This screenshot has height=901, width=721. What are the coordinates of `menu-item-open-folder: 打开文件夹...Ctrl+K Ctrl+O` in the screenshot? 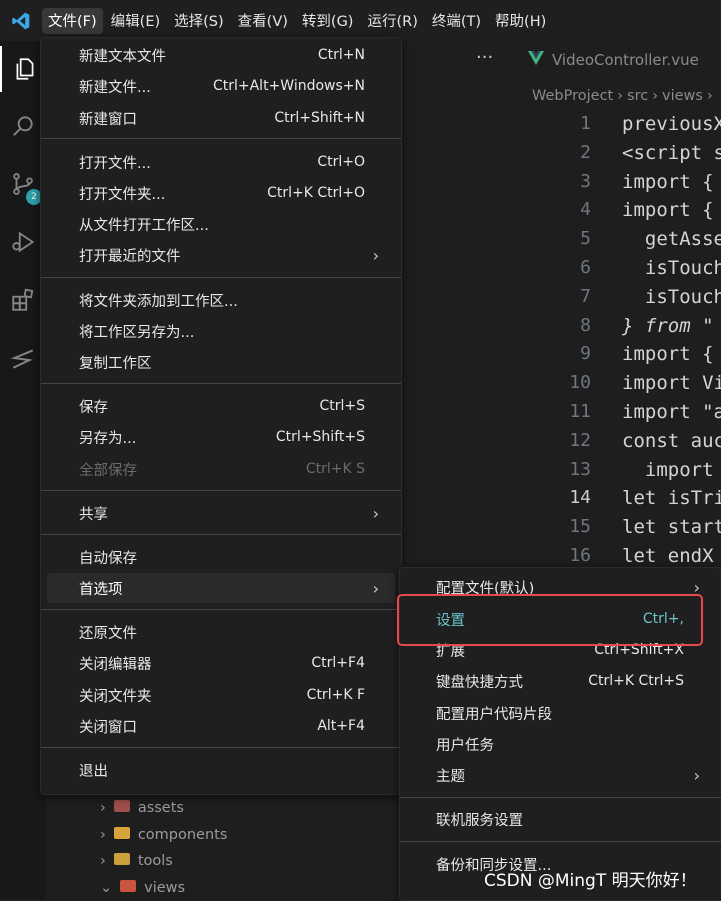 It's located at (221, 193).